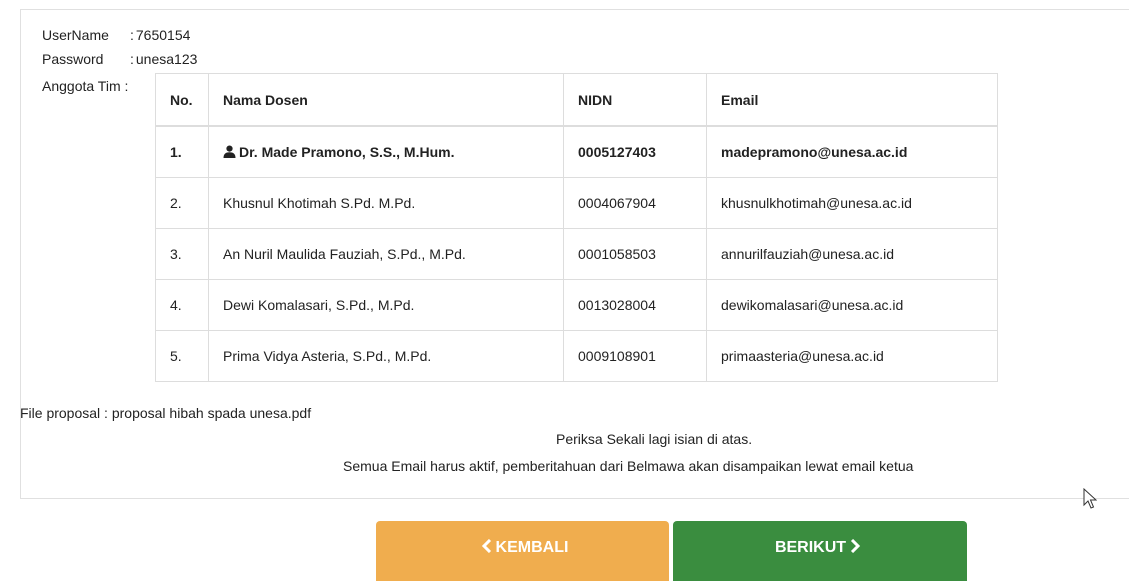  Describe the element at coordinates (635, 203) in the screenshot. I see `row-nidn: 0004067904` at that location.